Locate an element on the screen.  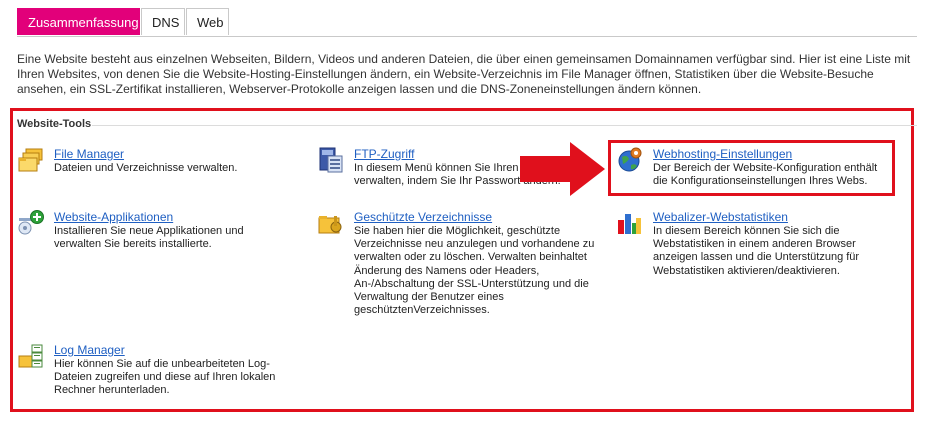
add-application-icon is located at coordinates (31, 223).